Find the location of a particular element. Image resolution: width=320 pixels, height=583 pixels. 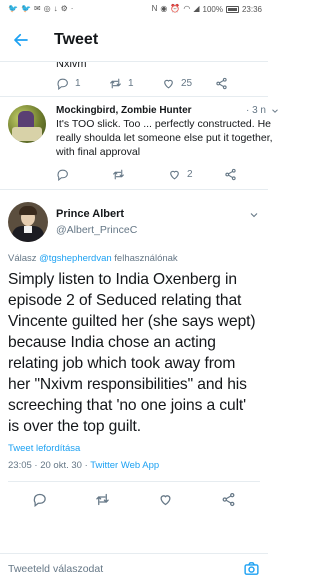

status-bar-system-icons: N ◉ ⏰ ◠ ◢ 100% 23:36 is located at coordinates (207, 9).